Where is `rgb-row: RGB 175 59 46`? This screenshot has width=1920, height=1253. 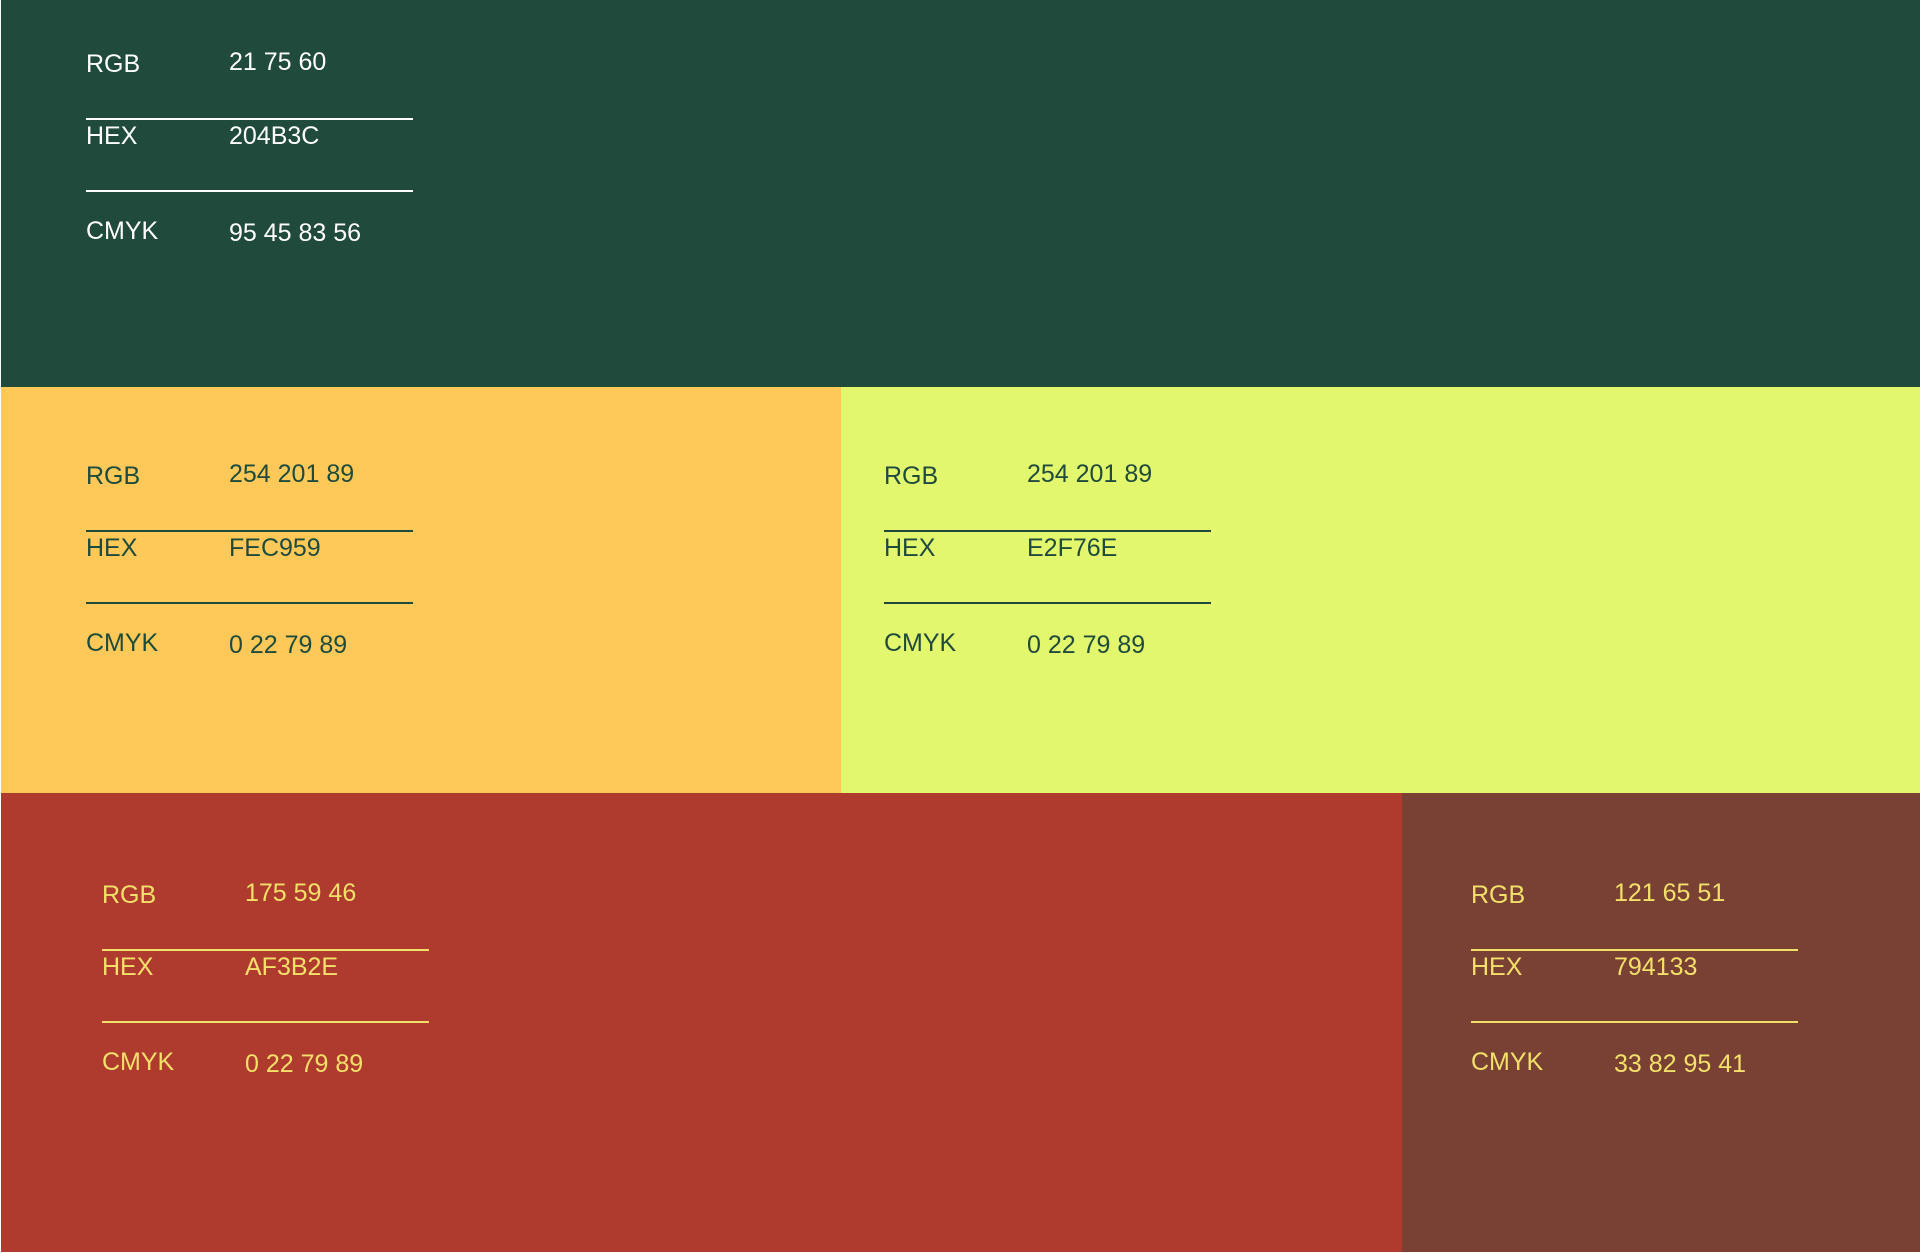 rgb-row: RGB 175 59 46 is located at coordinates (265, 915).